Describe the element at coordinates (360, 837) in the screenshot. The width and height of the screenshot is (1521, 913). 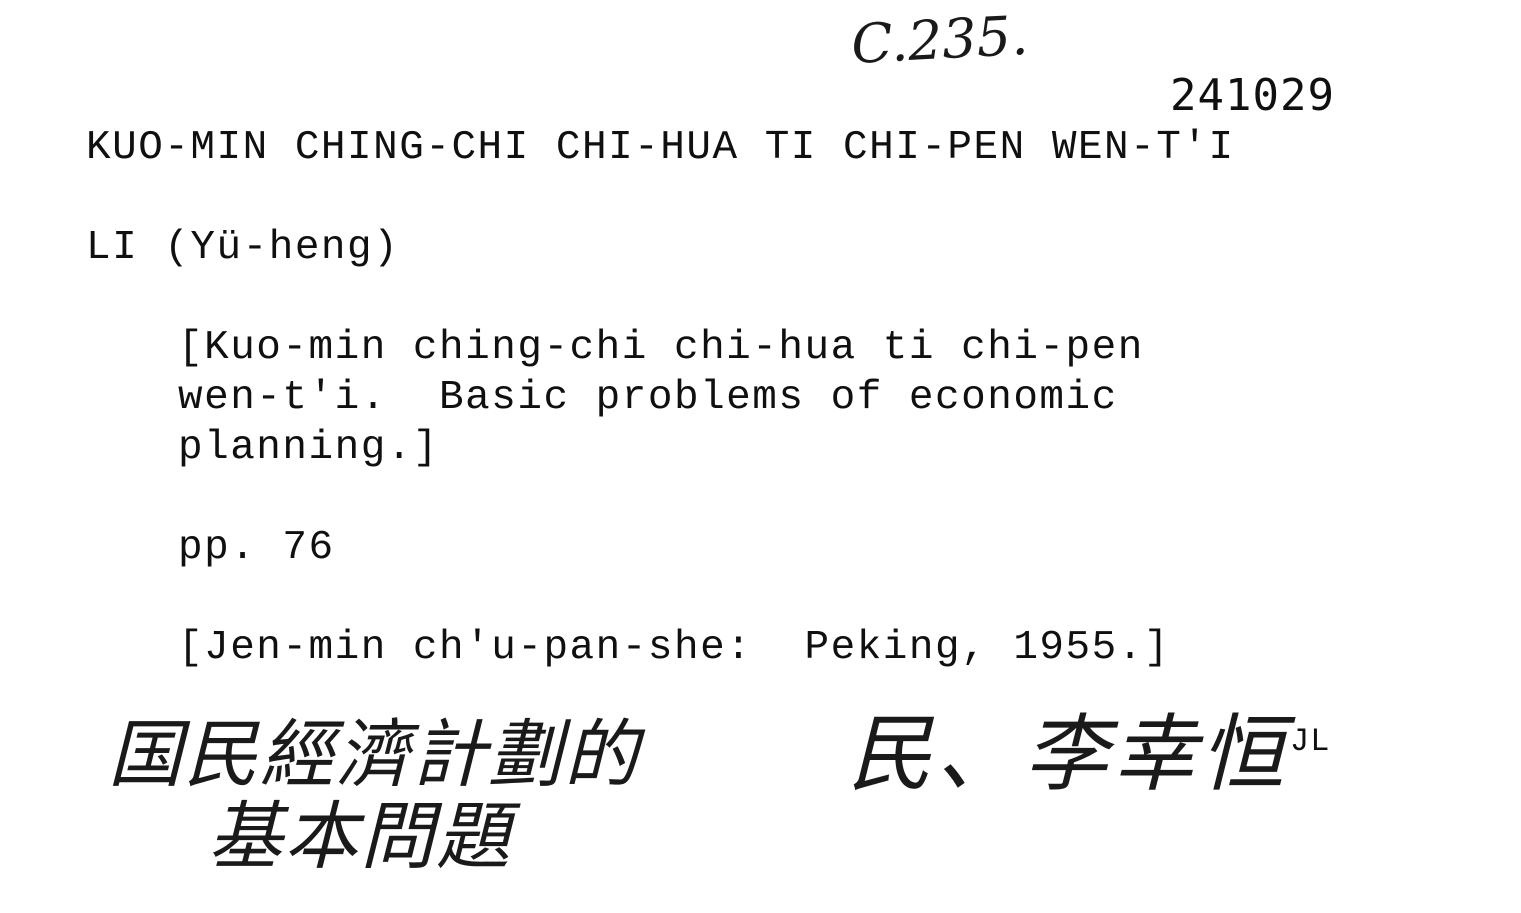
I see `handwritten-chinese-title-line-2: 基本問題` at that location.